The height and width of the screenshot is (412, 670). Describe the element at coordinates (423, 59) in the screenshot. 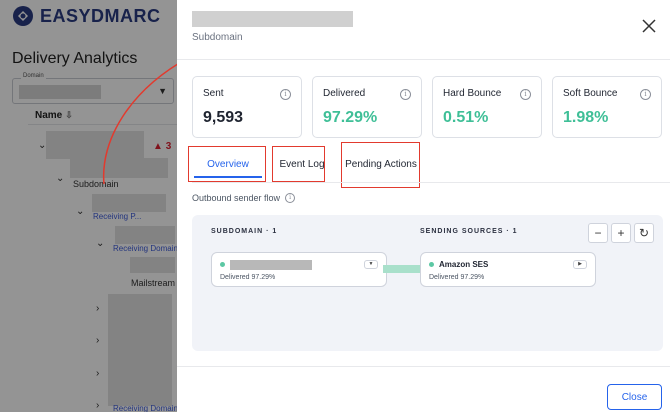

I see `header-divider` at that location.